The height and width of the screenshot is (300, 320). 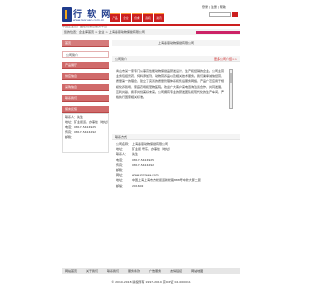 What do you see at coordinates (70, 137) in the screenshot?
I see `contact-email: 邮箱：` at bounding box center [70, 137].